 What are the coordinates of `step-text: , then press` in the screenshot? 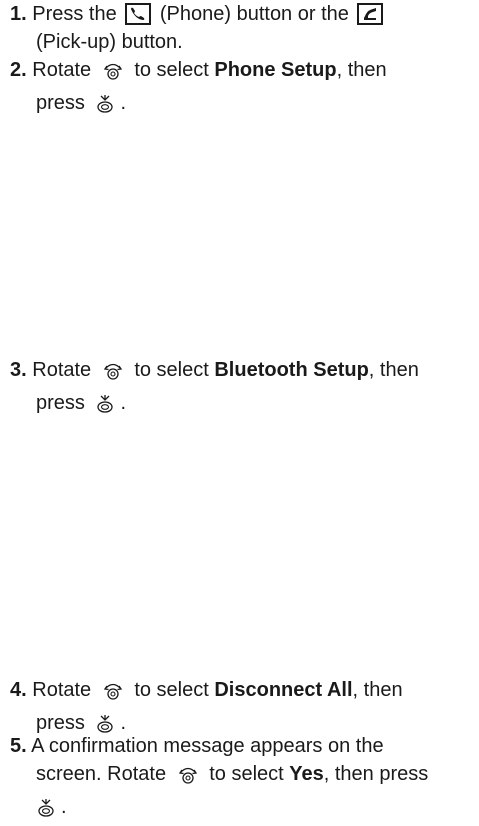 It's located at (376, 774).